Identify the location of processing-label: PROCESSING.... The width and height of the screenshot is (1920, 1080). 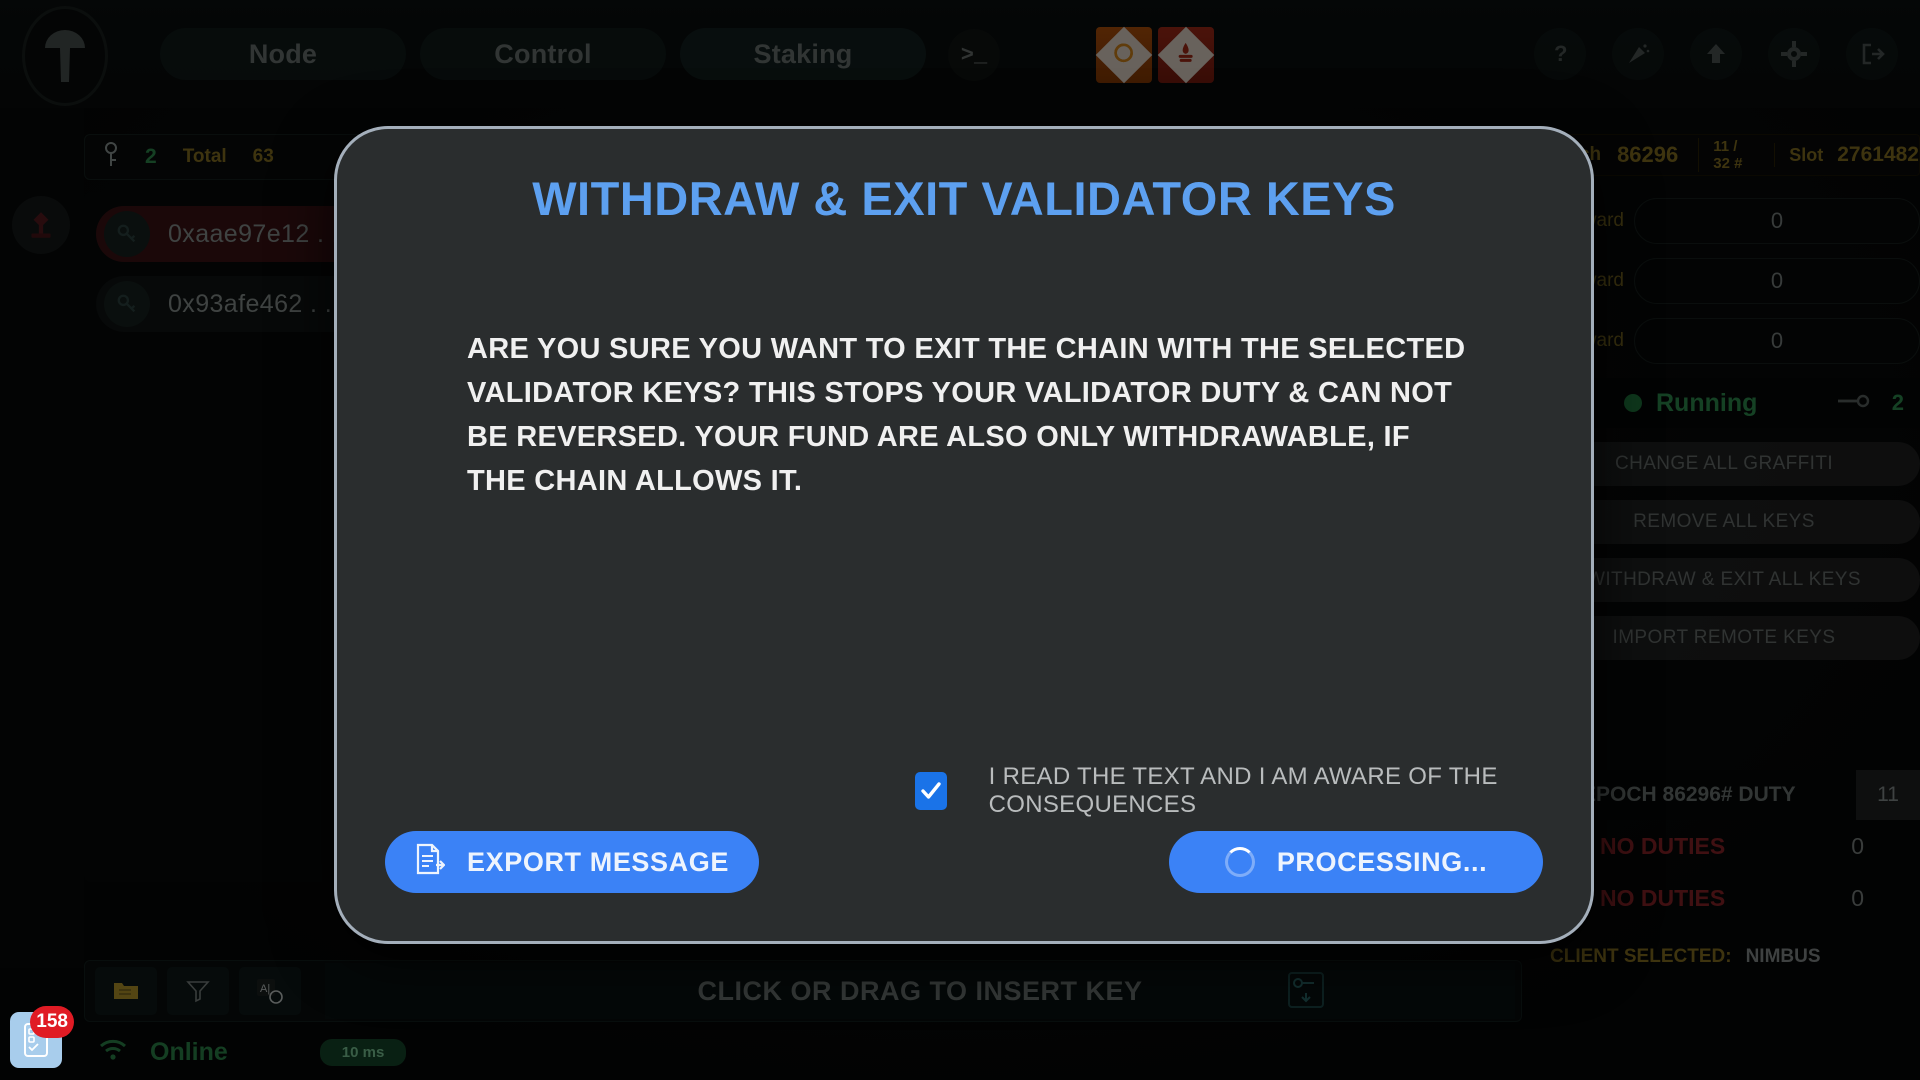
(1382, 861).